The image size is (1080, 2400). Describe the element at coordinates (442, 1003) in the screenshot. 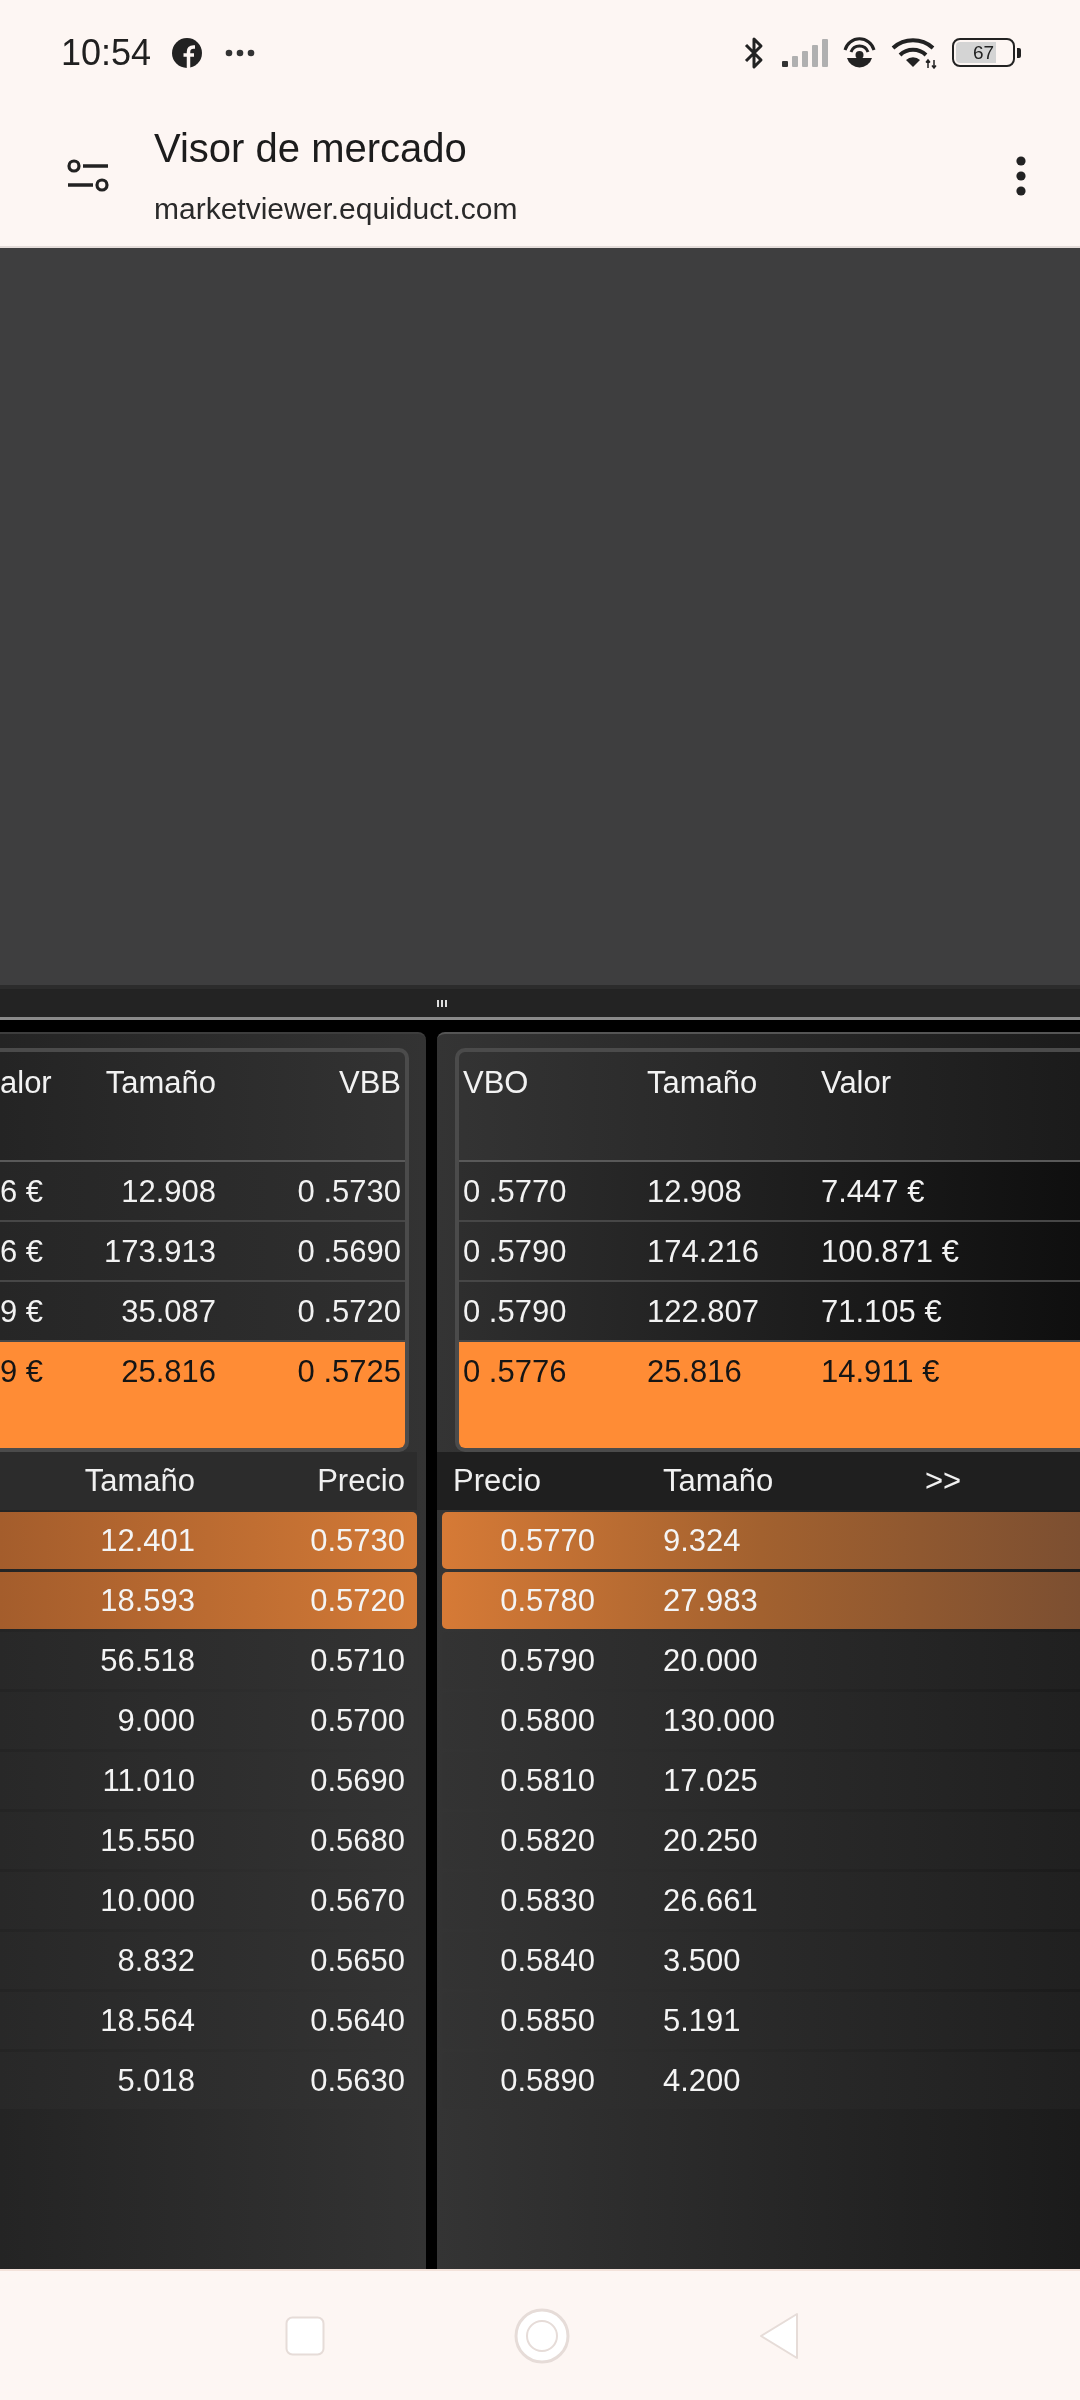

I see `grip-handle-icon` at that location.